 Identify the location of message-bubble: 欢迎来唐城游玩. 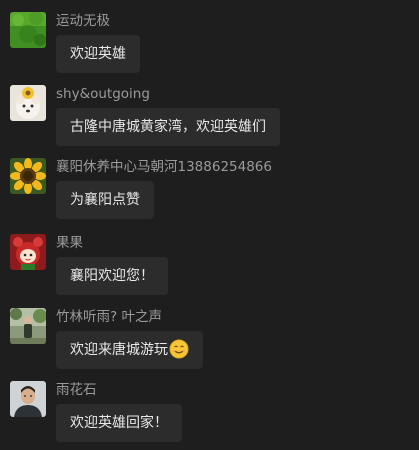
(129, 350).